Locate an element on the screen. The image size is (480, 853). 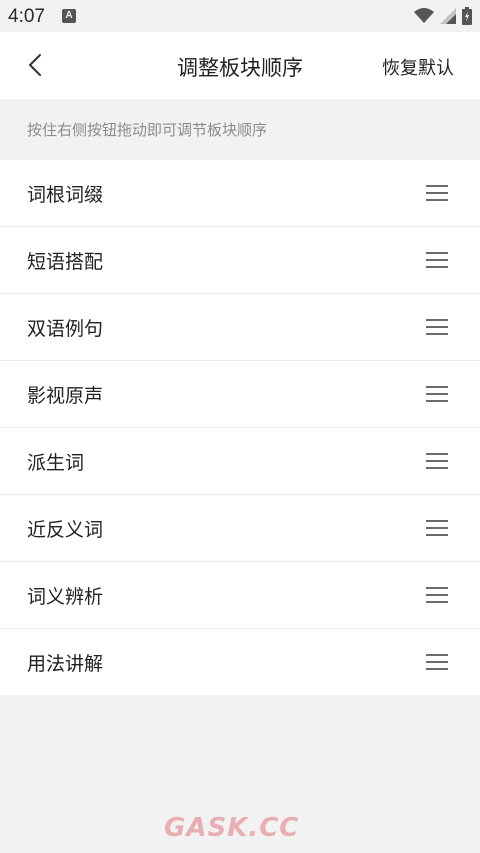
watermark: GASK.CC is located at coordinates (232, 828).